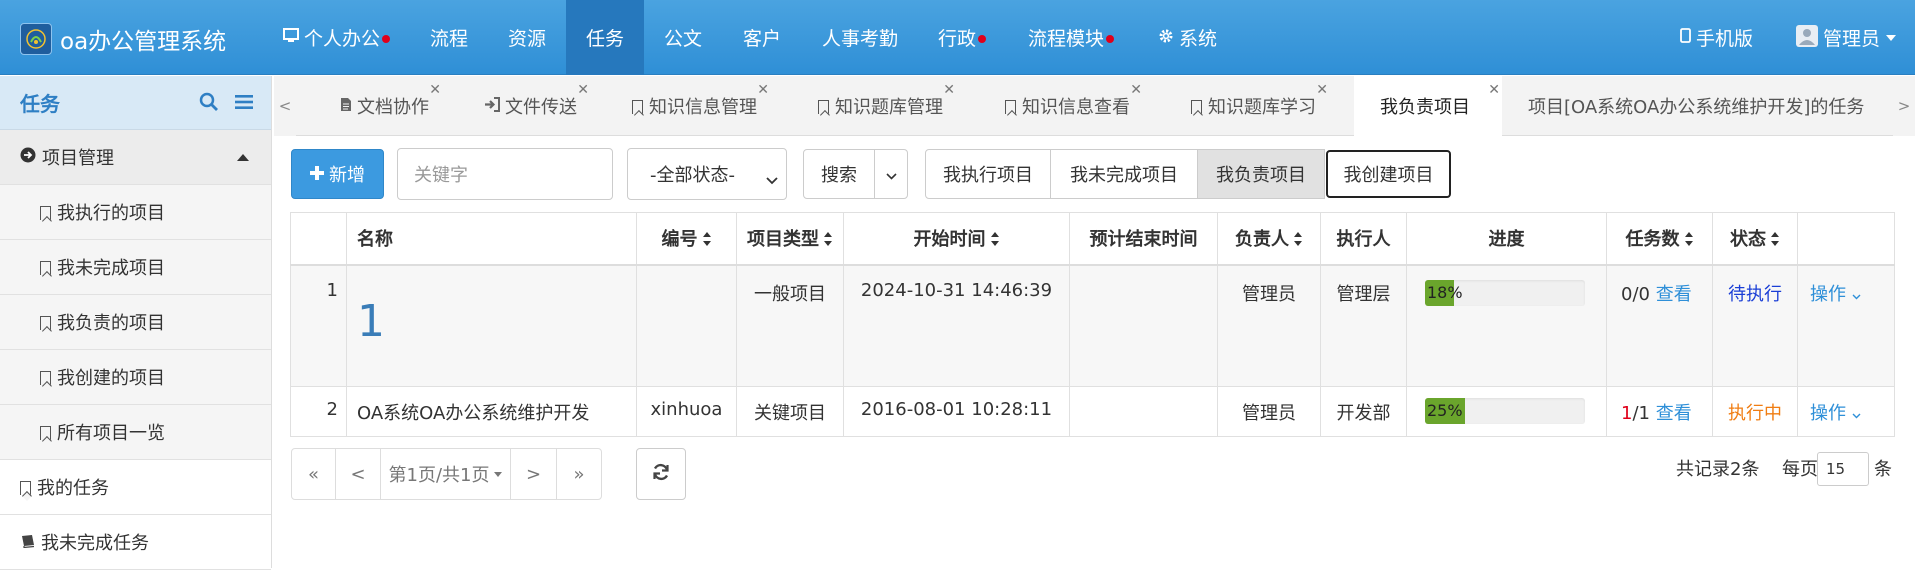 Image resolution: width=1915 pixels, height=570 pixels. Describe the element at coordinates (1269, 239) in the screenshot. I see `col-owner: 负责人` at that location.